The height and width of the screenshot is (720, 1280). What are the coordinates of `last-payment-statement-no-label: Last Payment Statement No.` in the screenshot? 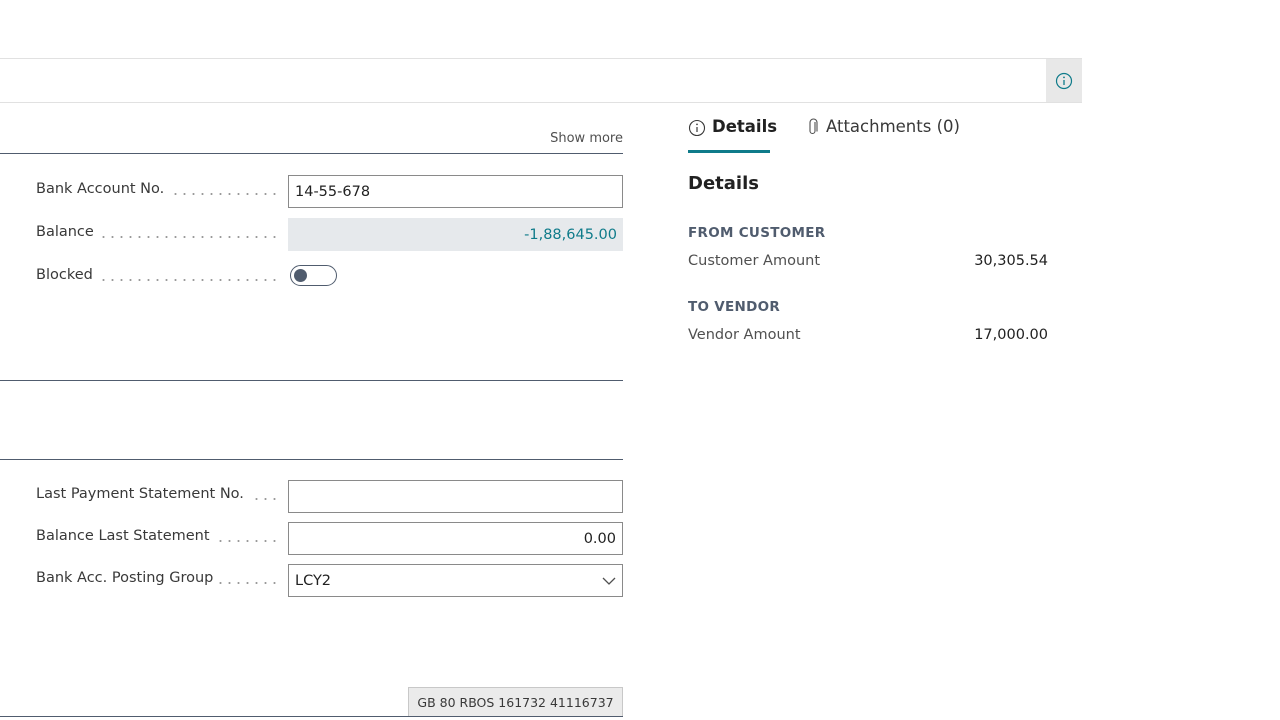 It's located at (143, 494).